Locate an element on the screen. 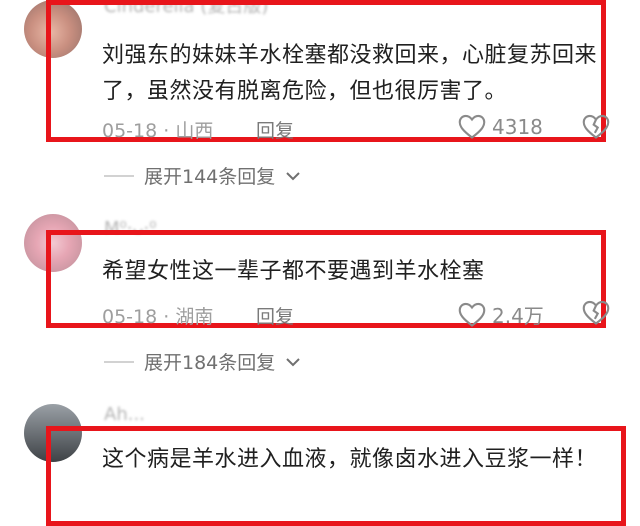 The image size is (640, 526). like-button: 2.4万 is located at coordinates (501, 314).